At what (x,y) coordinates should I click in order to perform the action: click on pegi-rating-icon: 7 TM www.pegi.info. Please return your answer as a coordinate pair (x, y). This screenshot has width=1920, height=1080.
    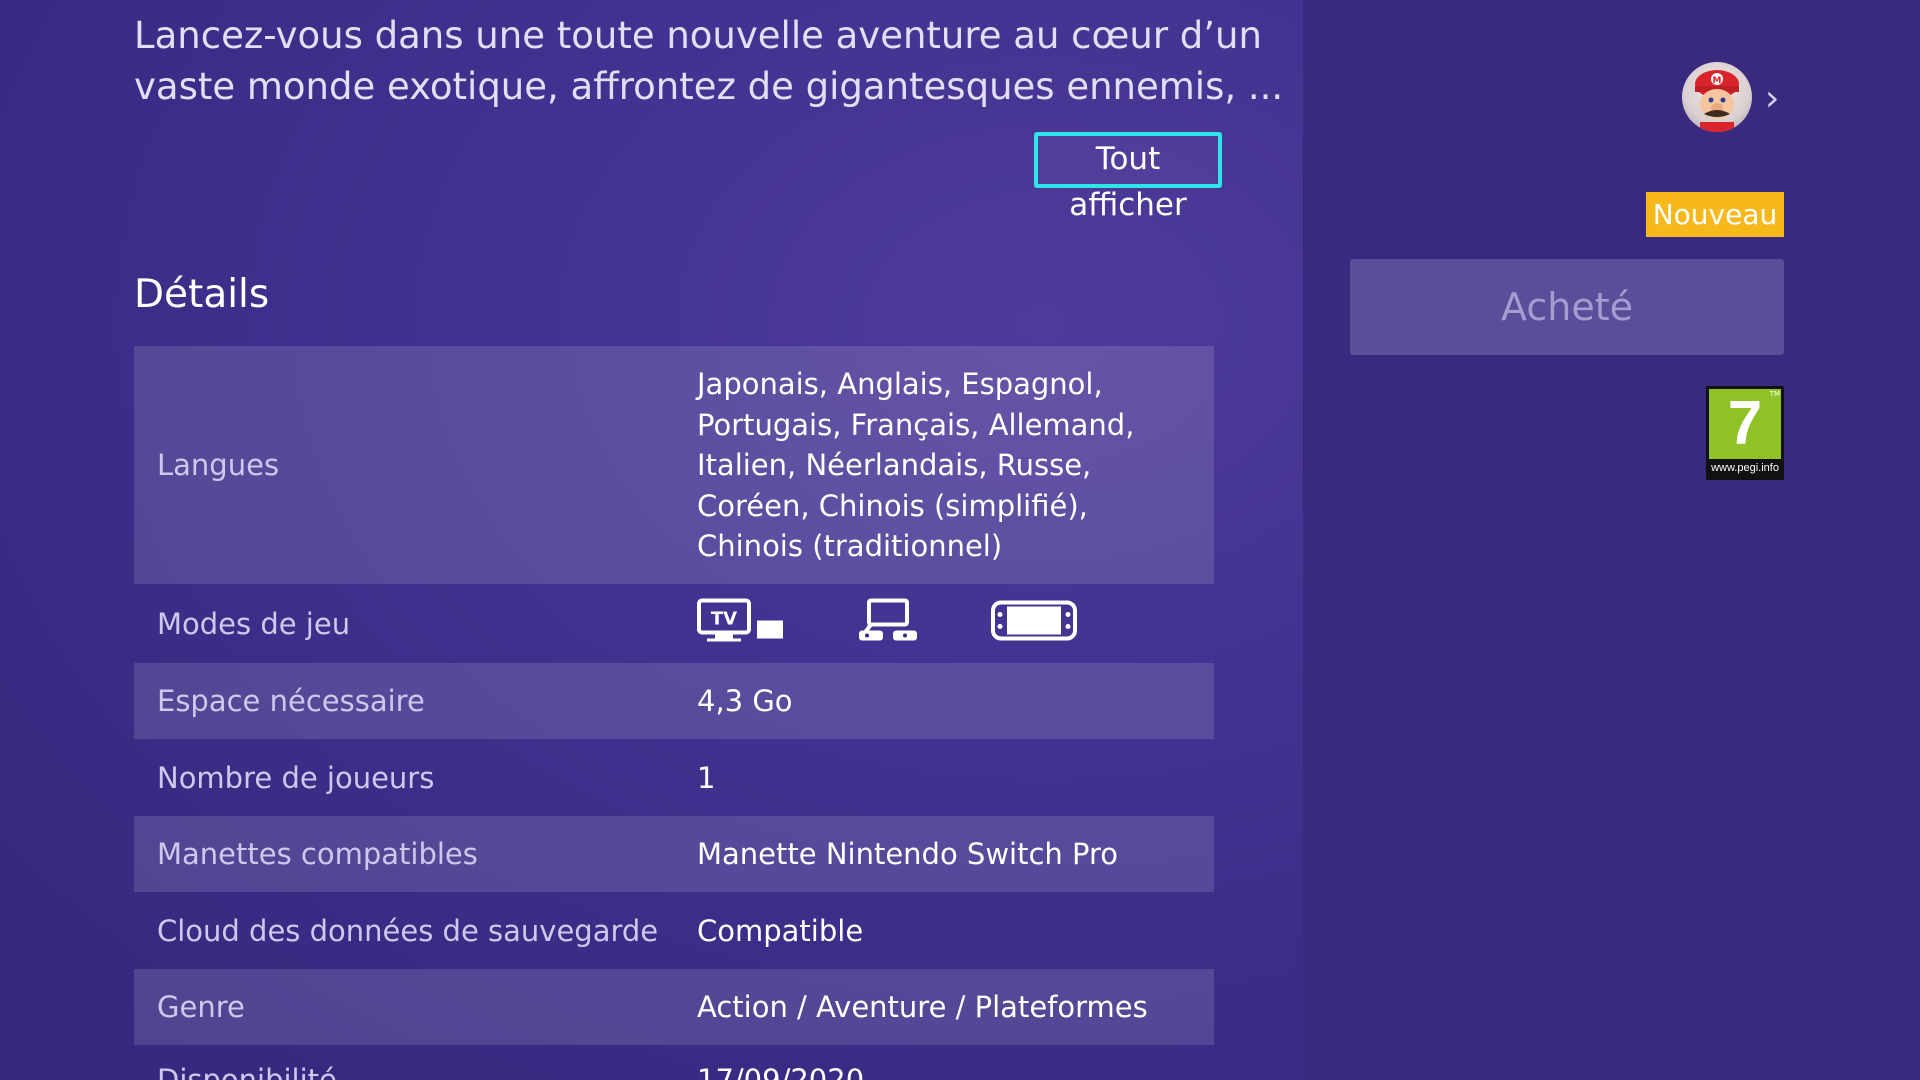
    Looking at the image, I should click on (1745, 433).